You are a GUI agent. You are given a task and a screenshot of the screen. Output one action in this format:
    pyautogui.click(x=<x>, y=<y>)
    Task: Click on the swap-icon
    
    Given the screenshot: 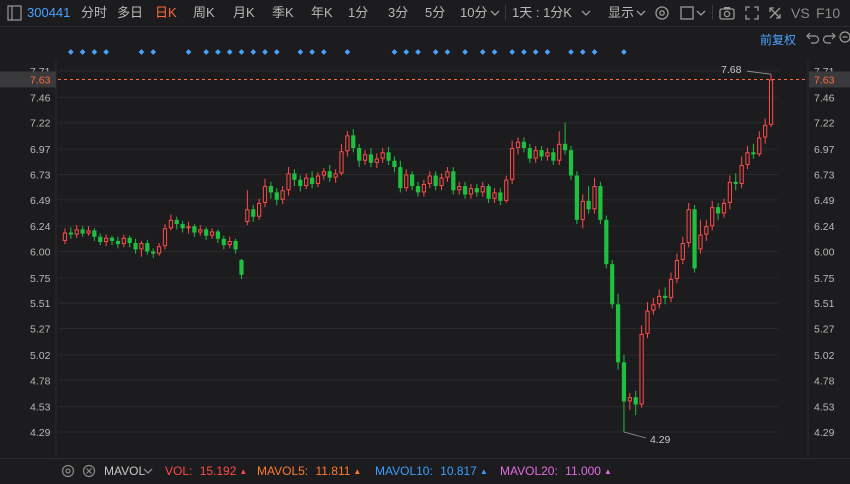 What is the action you would take?
    pyautogui.click(x=775, y=13)
    